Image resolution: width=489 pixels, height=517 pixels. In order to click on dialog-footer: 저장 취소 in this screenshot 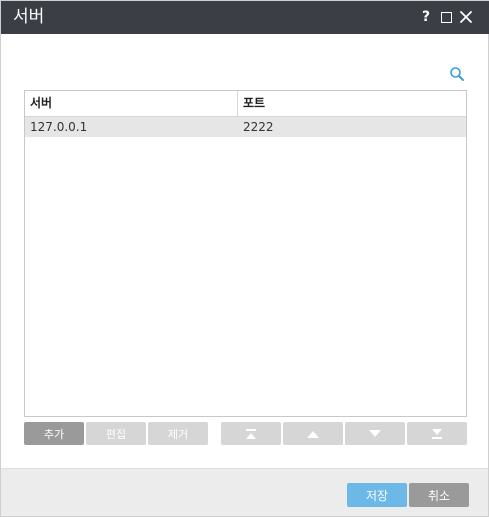, I will do `click(244, 492)`.